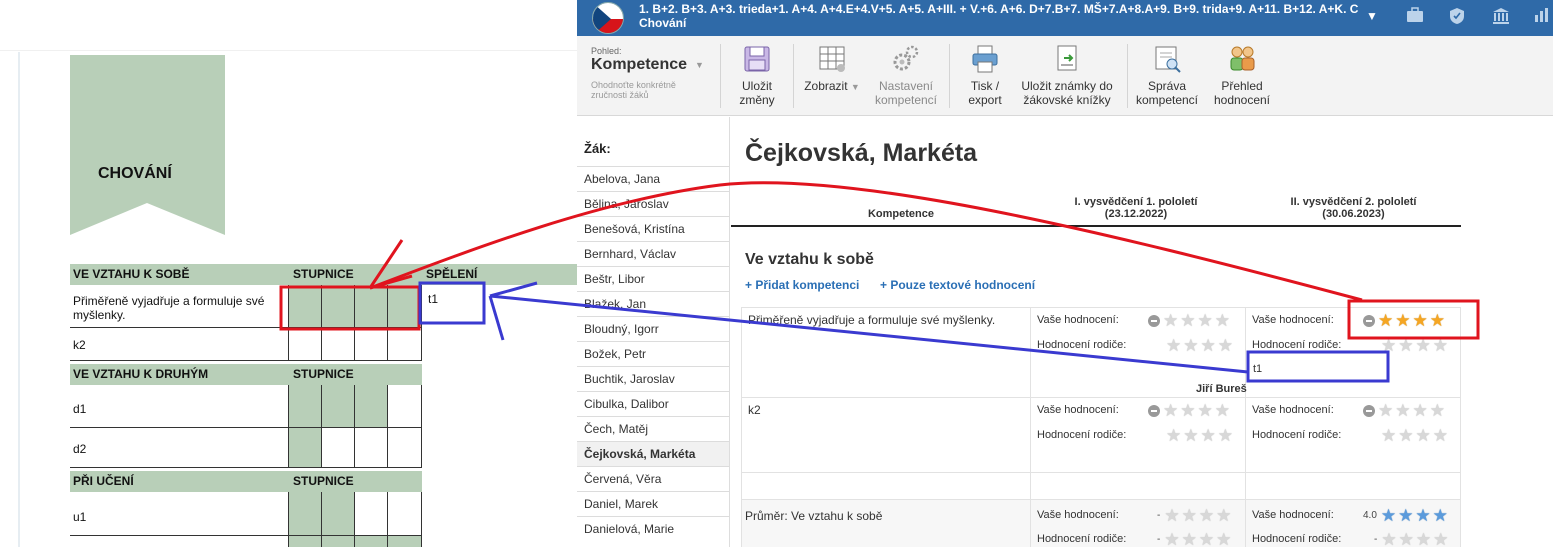  What do you see at coordinates (608, 18) in the screenshot?
I see `czech-flag-icon` at bounding box center [608, 18].